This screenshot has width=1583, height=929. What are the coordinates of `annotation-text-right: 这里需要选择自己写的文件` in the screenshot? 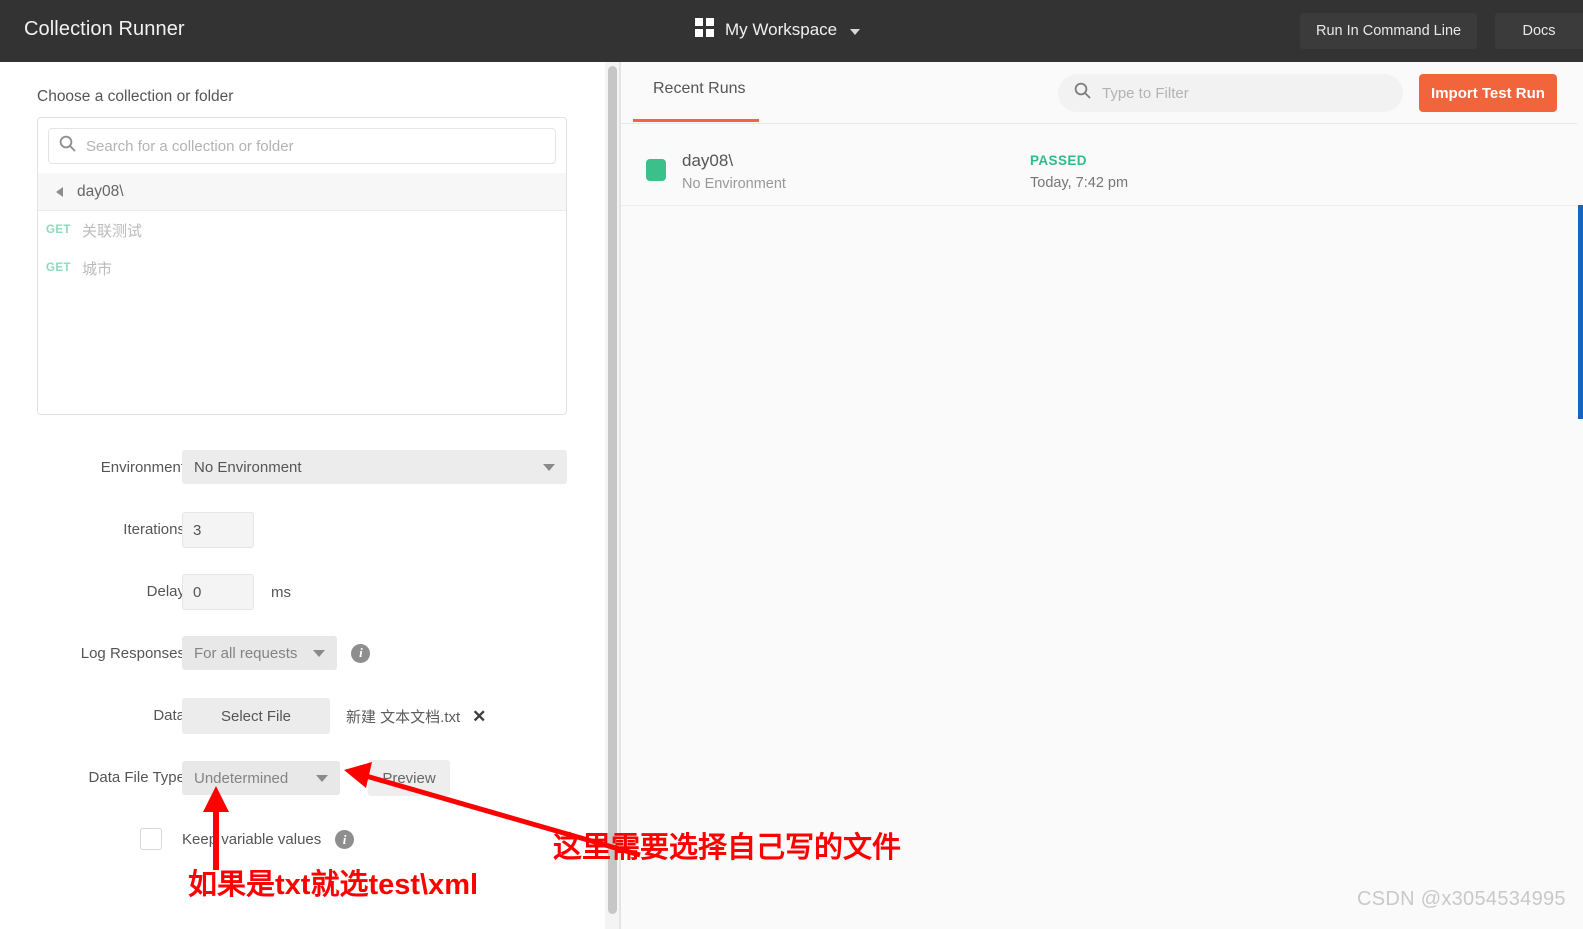 It's located at (727, 848).